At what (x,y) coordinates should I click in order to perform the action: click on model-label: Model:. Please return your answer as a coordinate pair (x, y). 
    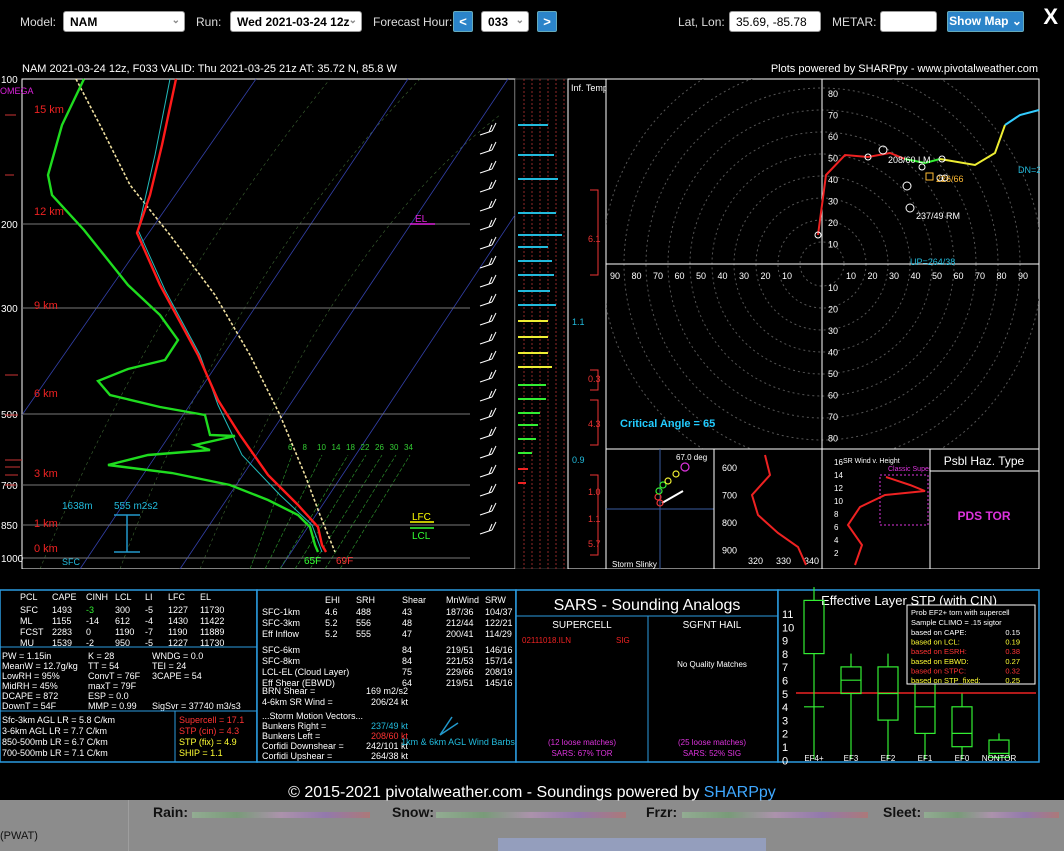
    Looking at the image, I should click on (38, 22).